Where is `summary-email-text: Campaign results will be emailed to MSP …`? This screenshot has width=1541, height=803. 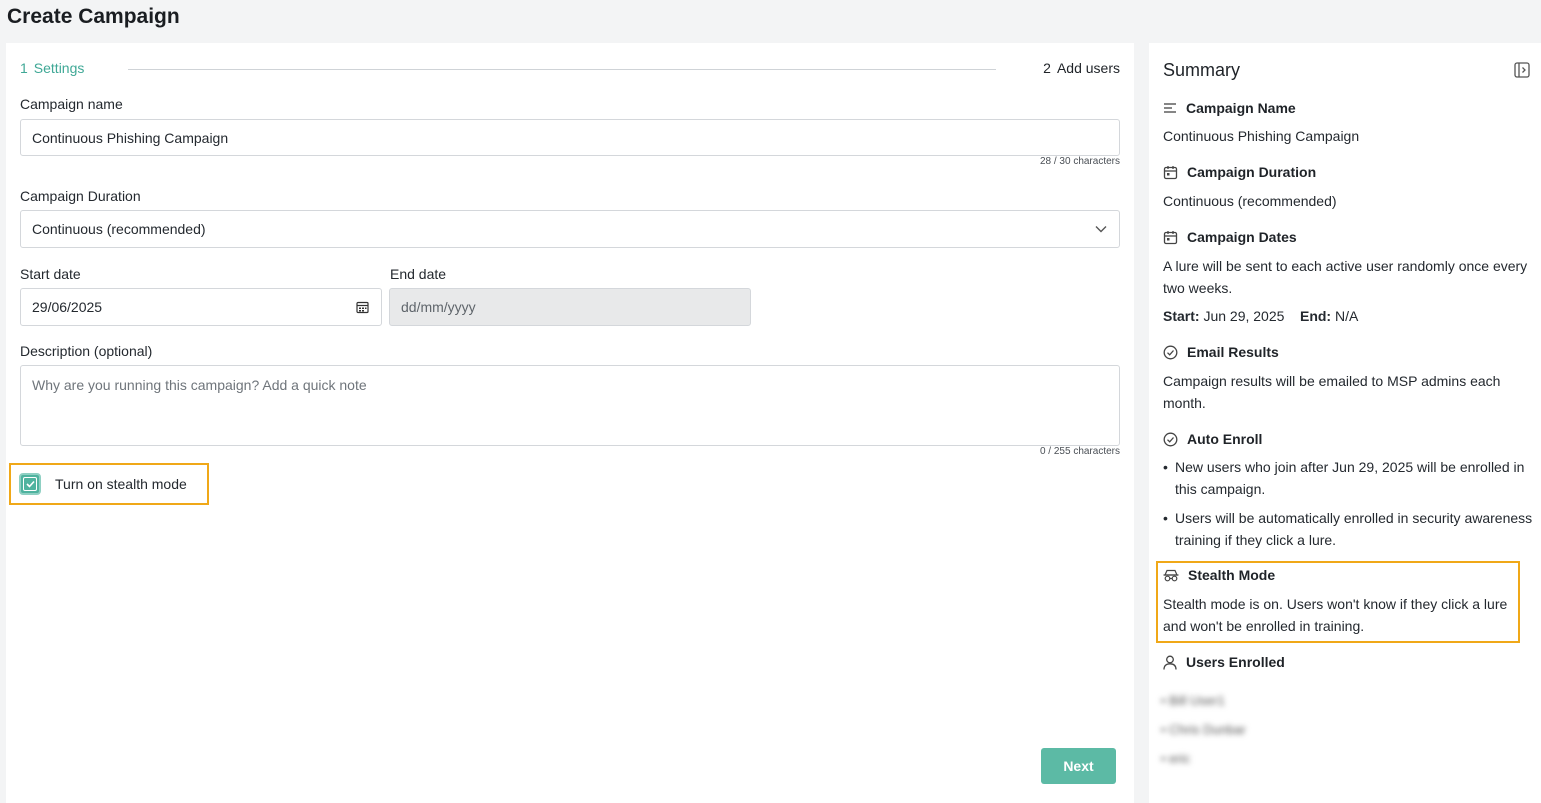 summary-email-text: Campaign results will be emailed to MSP … is located at coordinates (1332, 392).